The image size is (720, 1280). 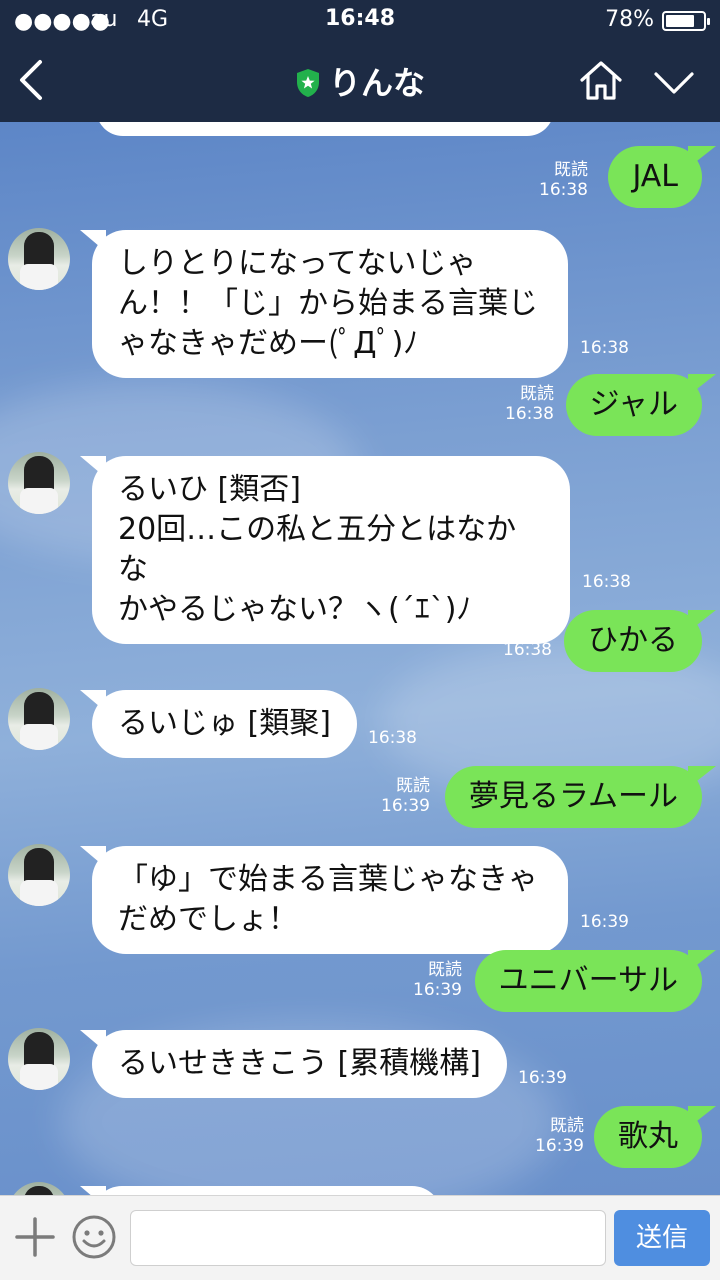 I want to click on message-text: るいじゅ [類聚], so click(x=224, y=723).